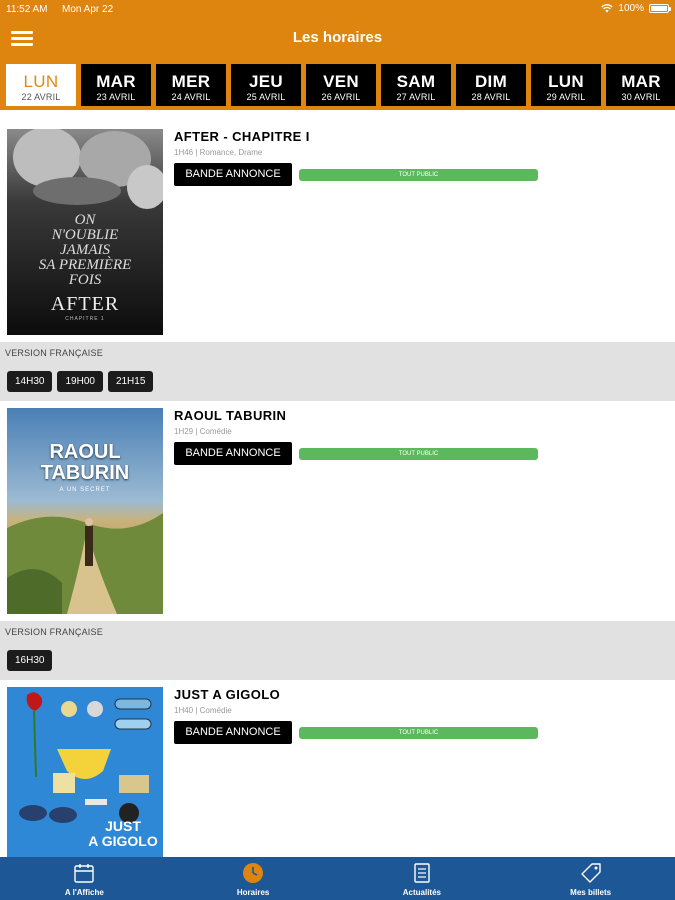  Describe the element at coordinates (85, 511) in the screenshot. I see `movie-poster-raoul-taburin: RAOUL TABURIN A UN SECRET` at that location.